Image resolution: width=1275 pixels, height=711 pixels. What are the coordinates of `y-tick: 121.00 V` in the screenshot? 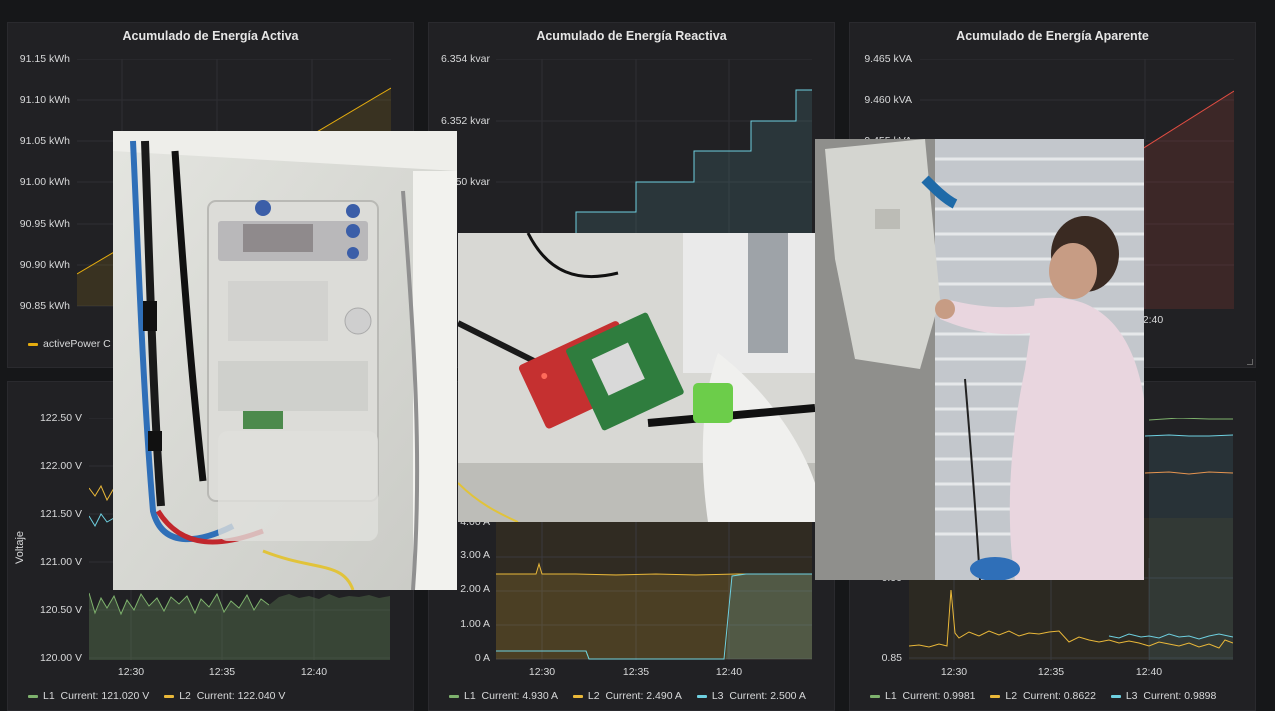 It's located at (60, 562).